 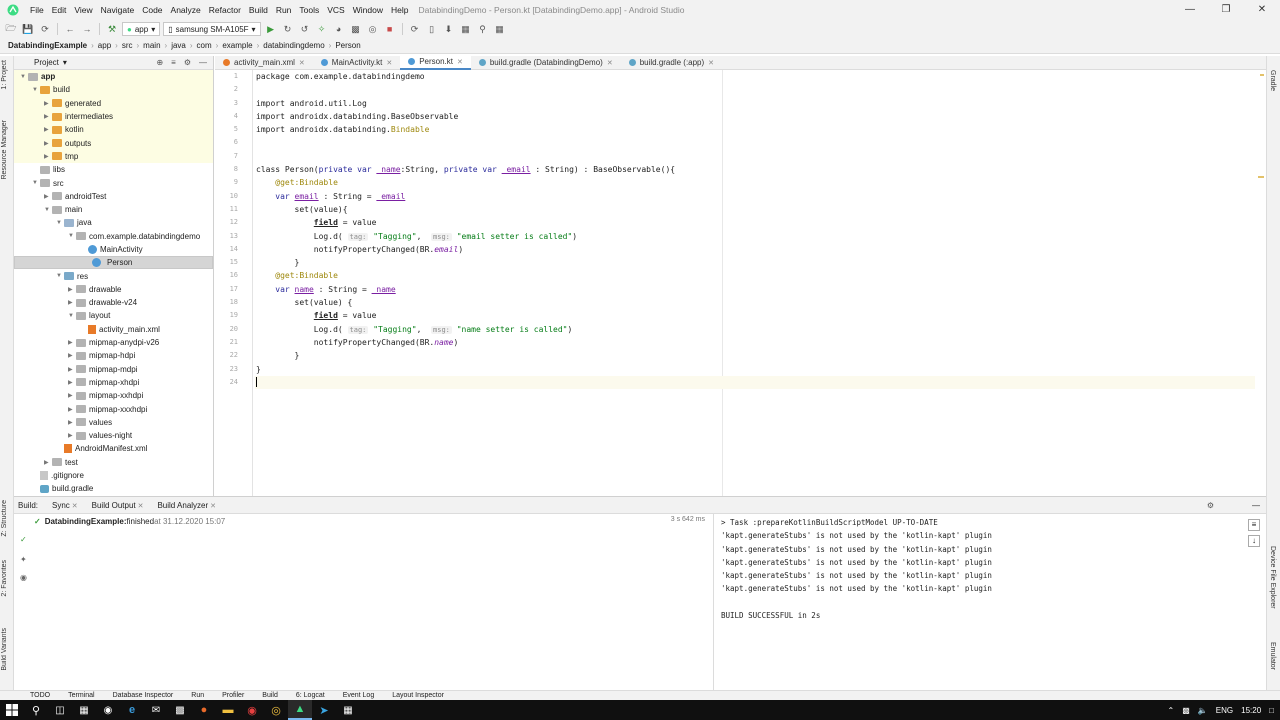 I want to click on run-config-select: ● app ▾, so click(x=141, y=29).